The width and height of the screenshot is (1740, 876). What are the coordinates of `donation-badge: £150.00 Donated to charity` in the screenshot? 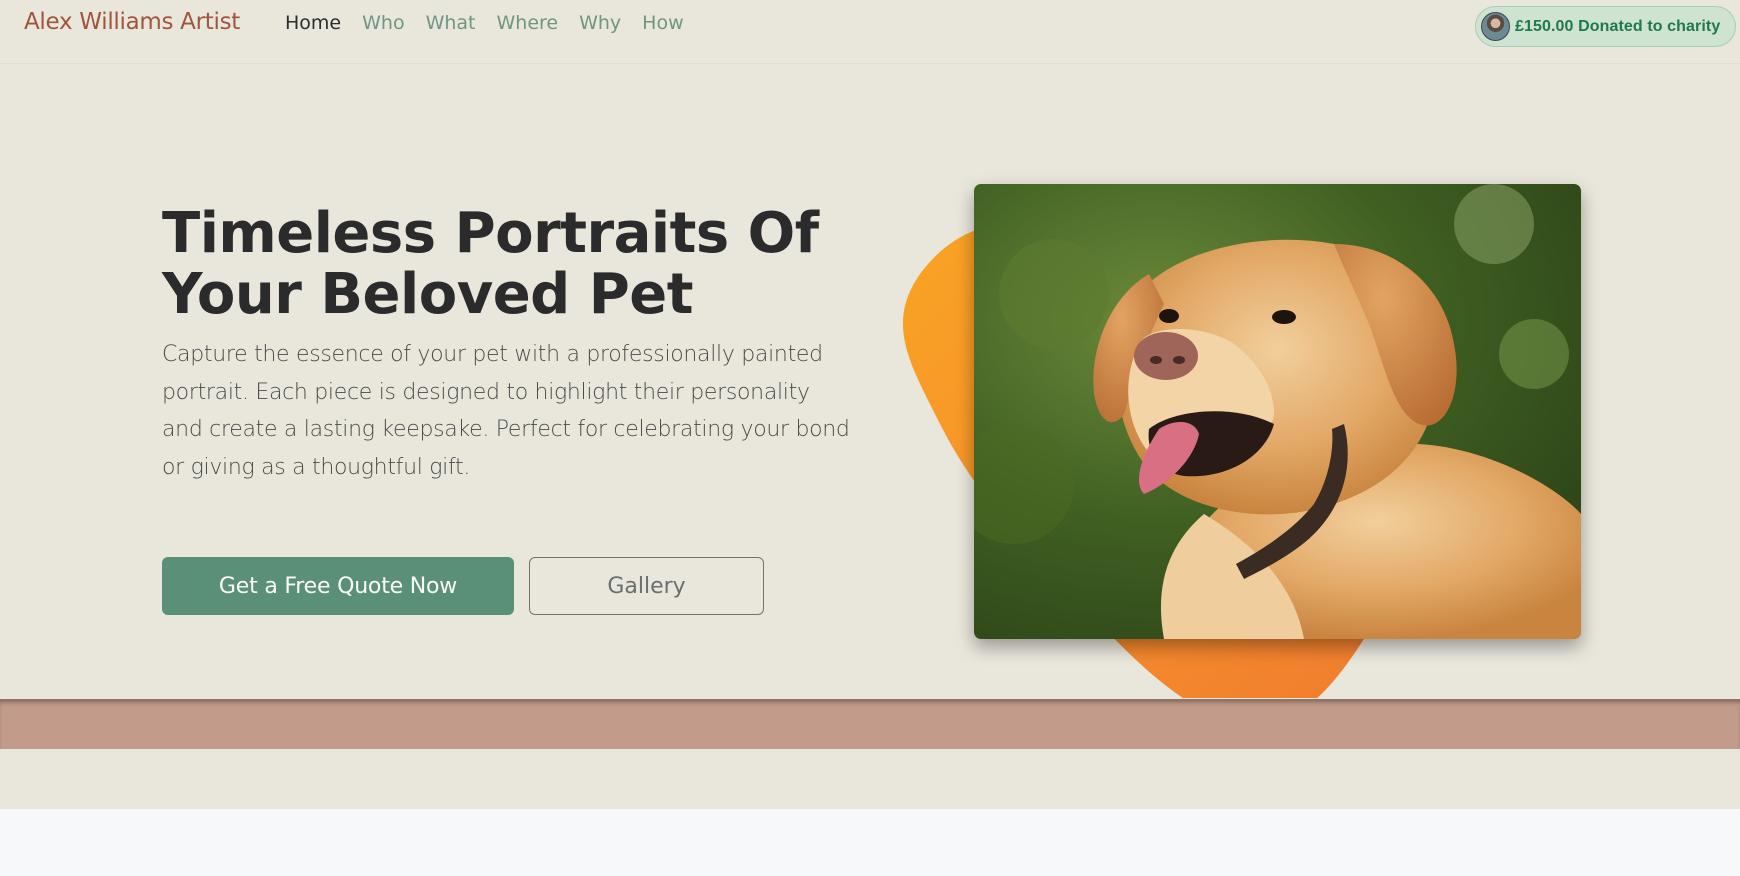 It's located at (1605, 26).